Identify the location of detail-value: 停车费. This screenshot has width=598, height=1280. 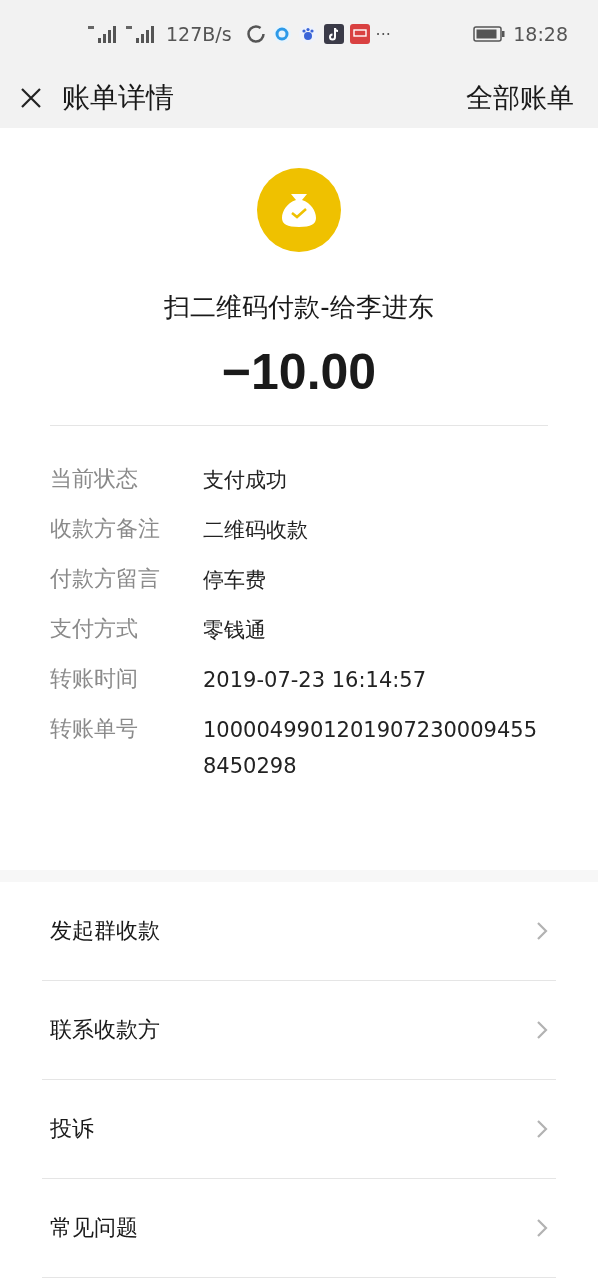
(235, 580).